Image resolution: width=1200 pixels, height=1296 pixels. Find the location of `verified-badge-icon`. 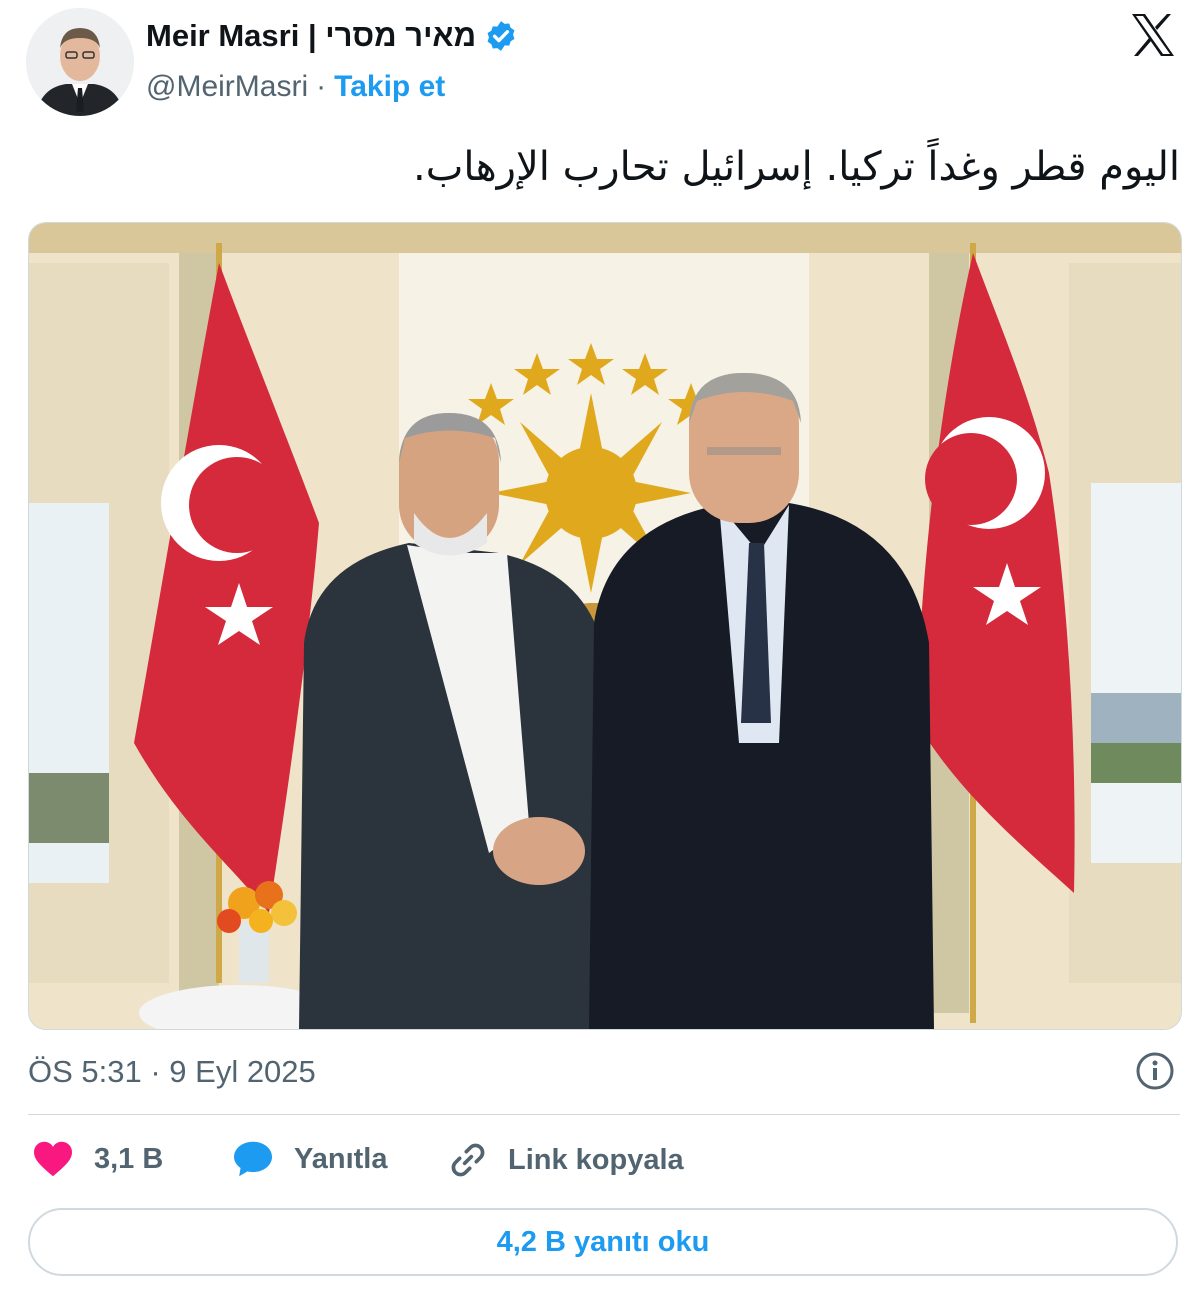

verified-badge-icon is located at coordinates (501, 36).